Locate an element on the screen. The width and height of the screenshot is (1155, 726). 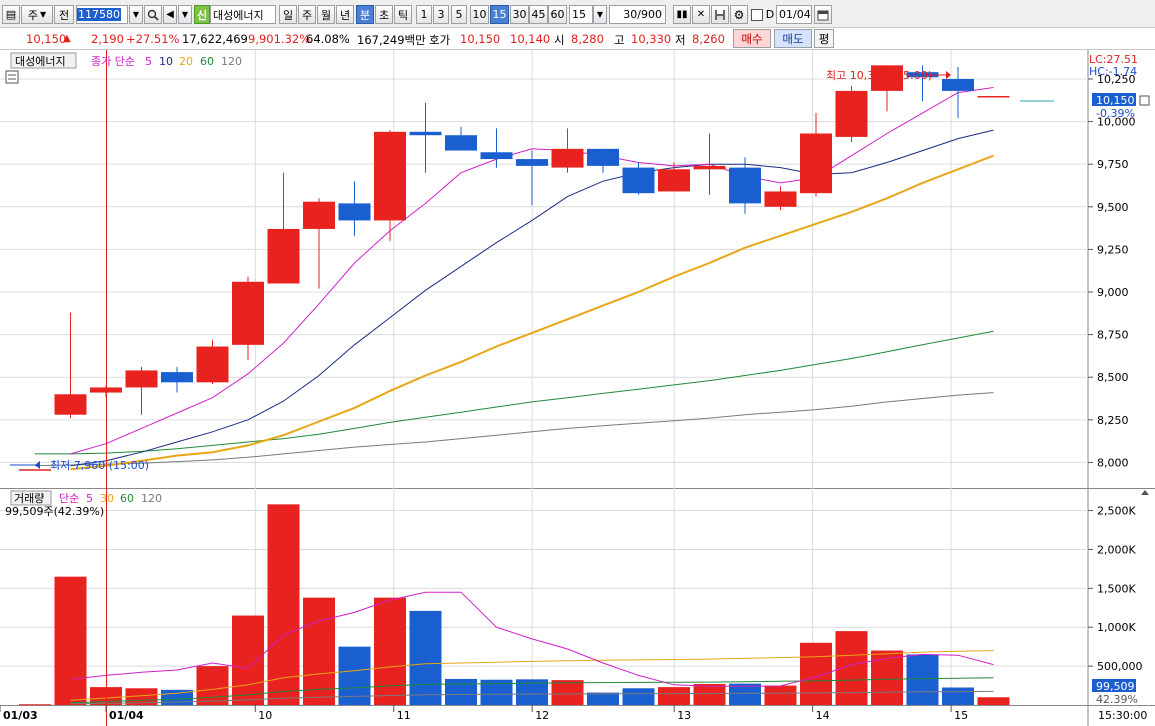
period-day-button: 일 is located at coordinates (288, 14).